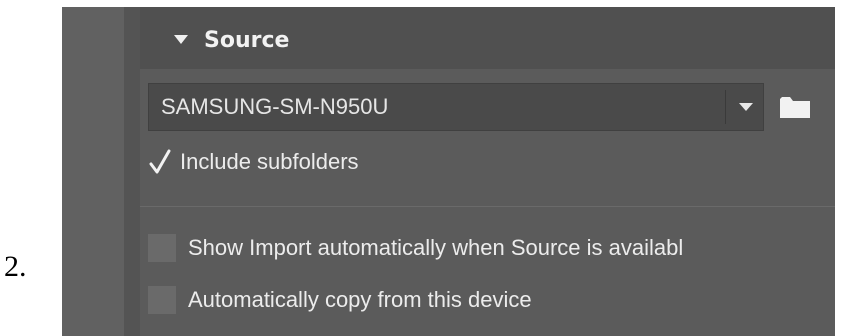 The width and height of the screenshot is (865, 336). Describe the element at coordinates (456, 107) in the screenshot. I see `source-device-select: SAMSUNG-SM-N950U` at that location.